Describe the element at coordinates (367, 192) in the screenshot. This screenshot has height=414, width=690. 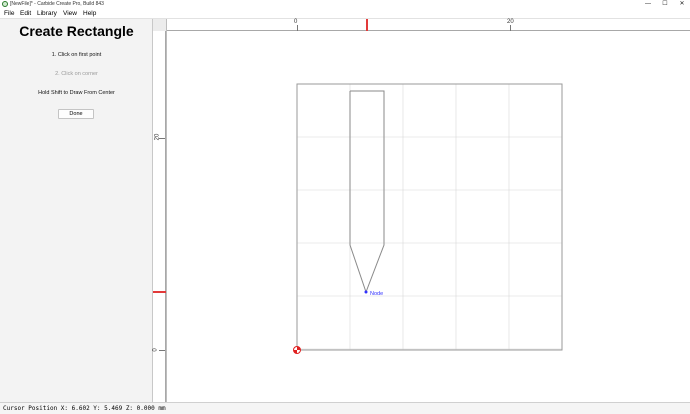
I see `drawn-shape` at that location.